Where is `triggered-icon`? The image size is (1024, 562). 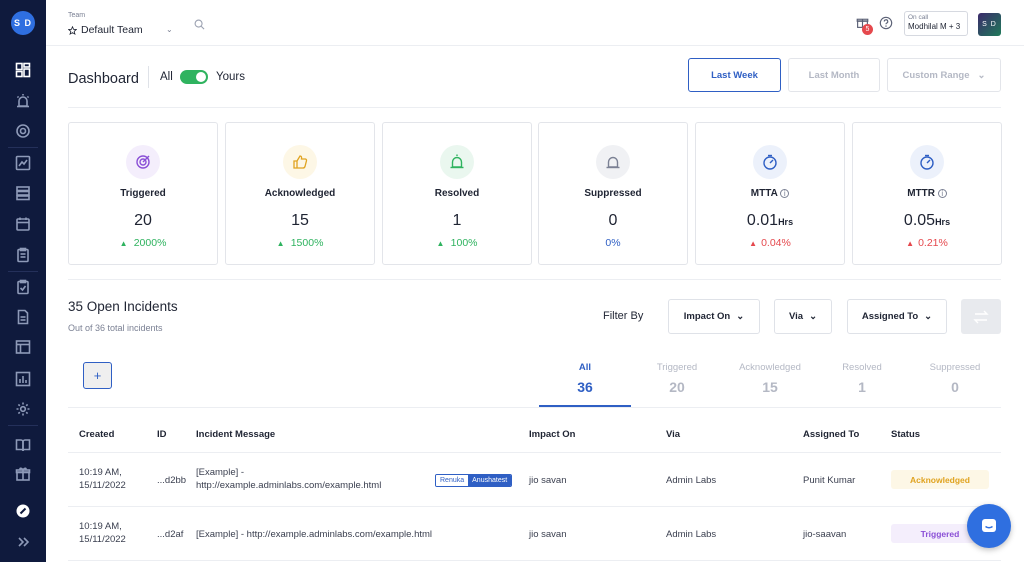 triggered-icon is located at coordinates (143, 162).